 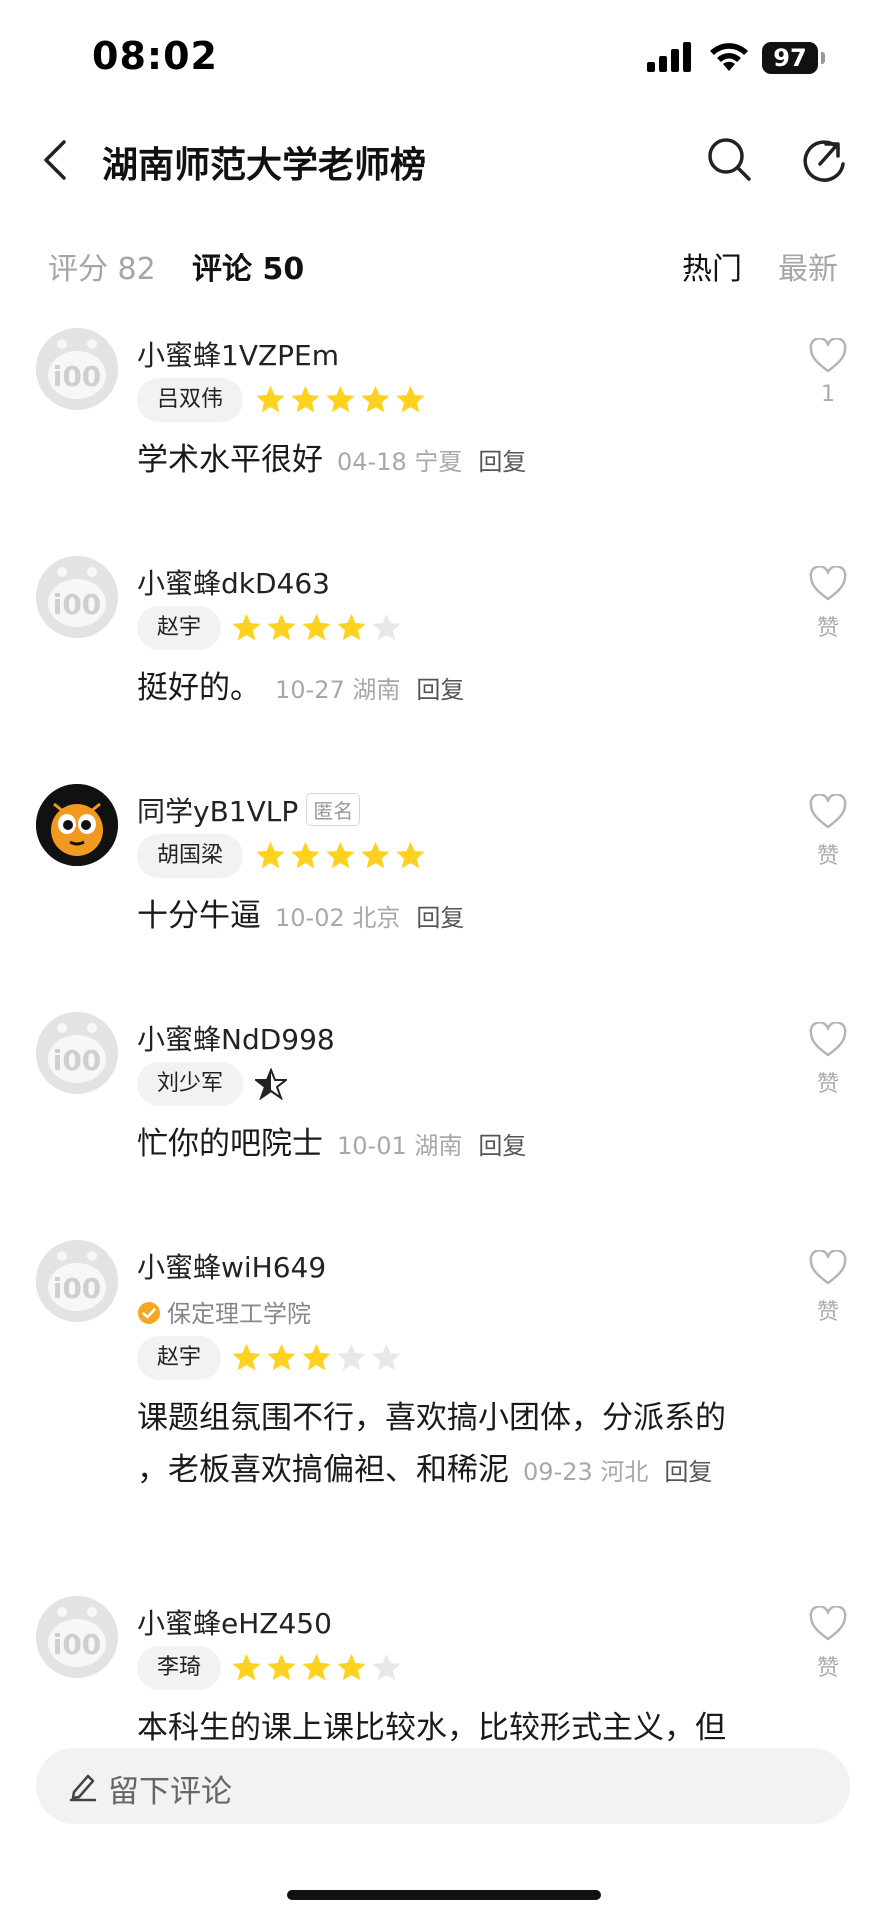 I want to click on comment-meta: 10-01 湖南, so click(x=400, y=1146).